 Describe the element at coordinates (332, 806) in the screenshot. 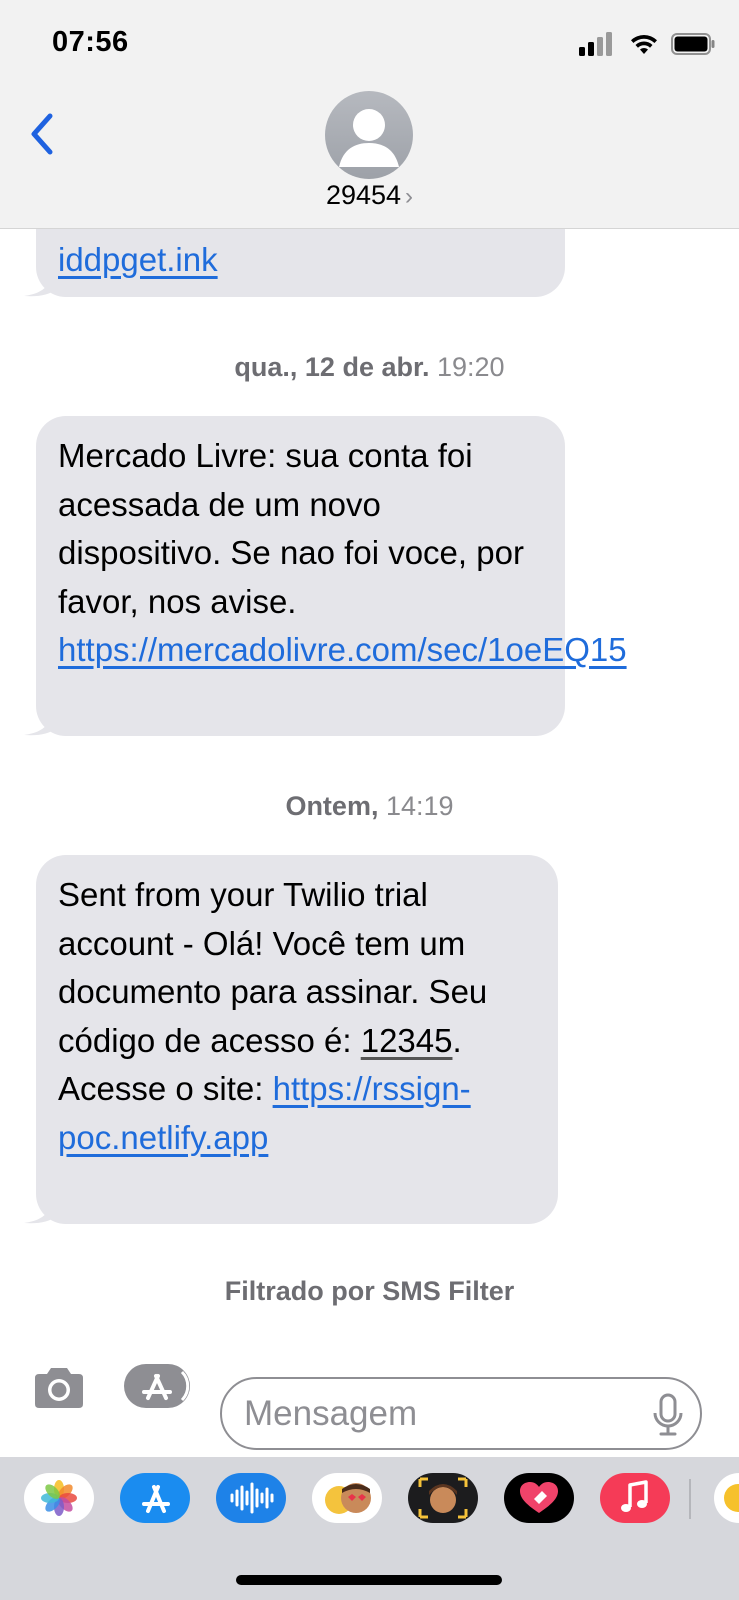

I see `timestamp-day: Ontem,` at that location.